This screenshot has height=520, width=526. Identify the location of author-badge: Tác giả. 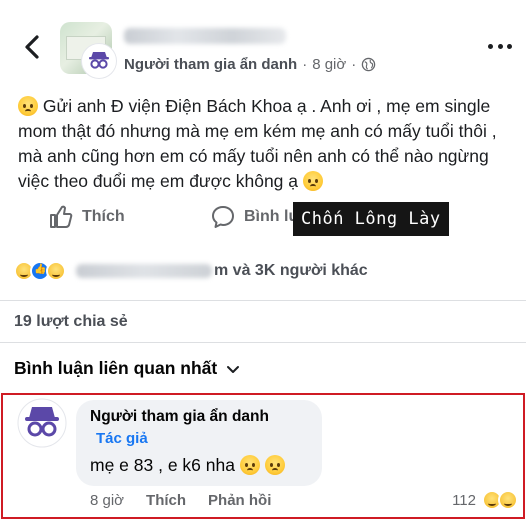
(122, 438).